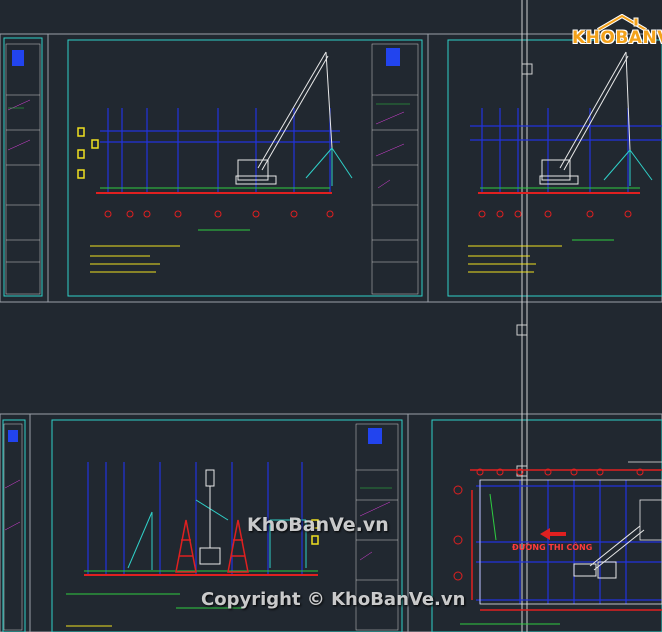 The image size is (662, 632). I want to click on title-block-left-bottom, so click(13, 527).